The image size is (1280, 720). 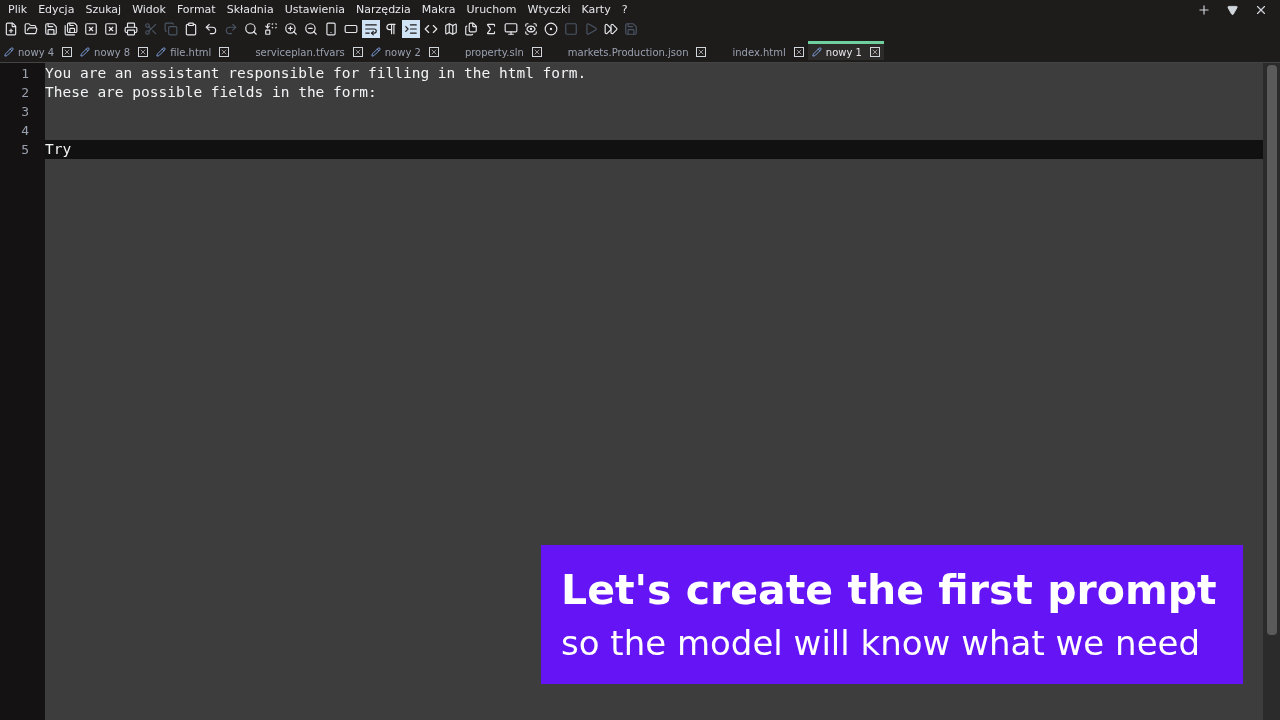 What do you see at coordinates (494, 50) in the screenshot?
I see `tab: property.sln` at bounding box center [494, 50].